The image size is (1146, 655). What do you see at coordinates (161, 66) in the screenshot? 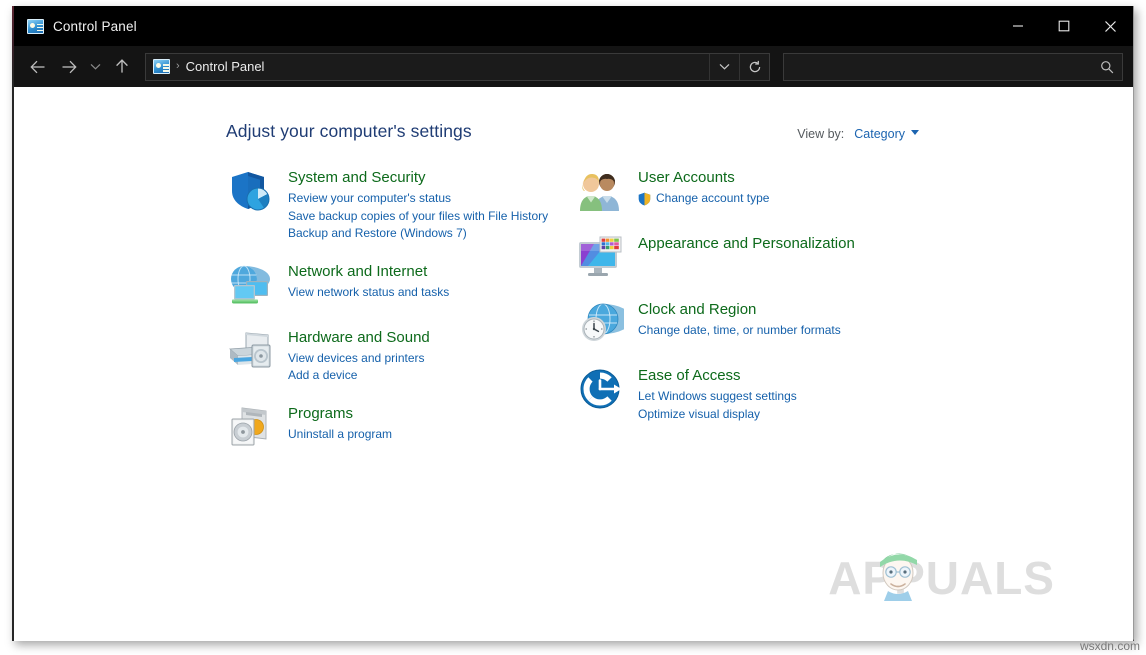
I see `breadcrumb-control-panel-icon` at bounding box center [161, 66].